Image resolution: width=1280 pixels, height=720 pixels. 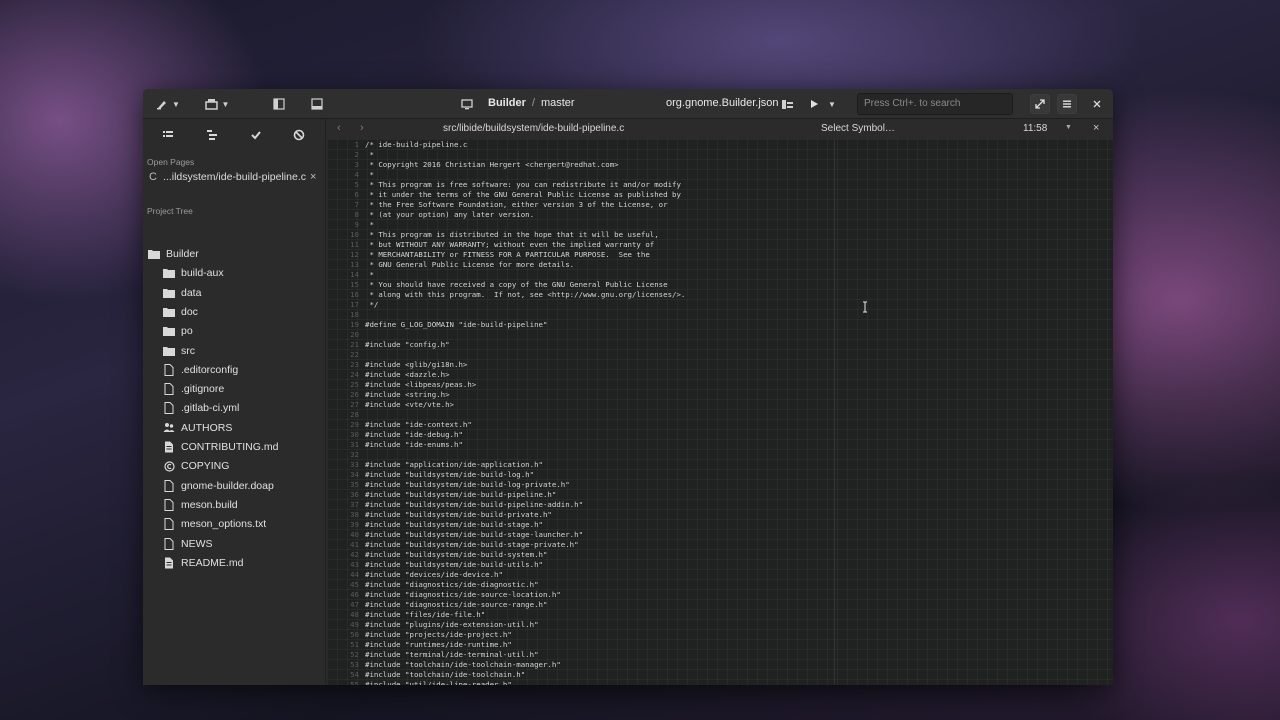 What do you see at coordinates (169, 293) in the screenshot?
I see `folder-icon` at bounding box center [169, 293].